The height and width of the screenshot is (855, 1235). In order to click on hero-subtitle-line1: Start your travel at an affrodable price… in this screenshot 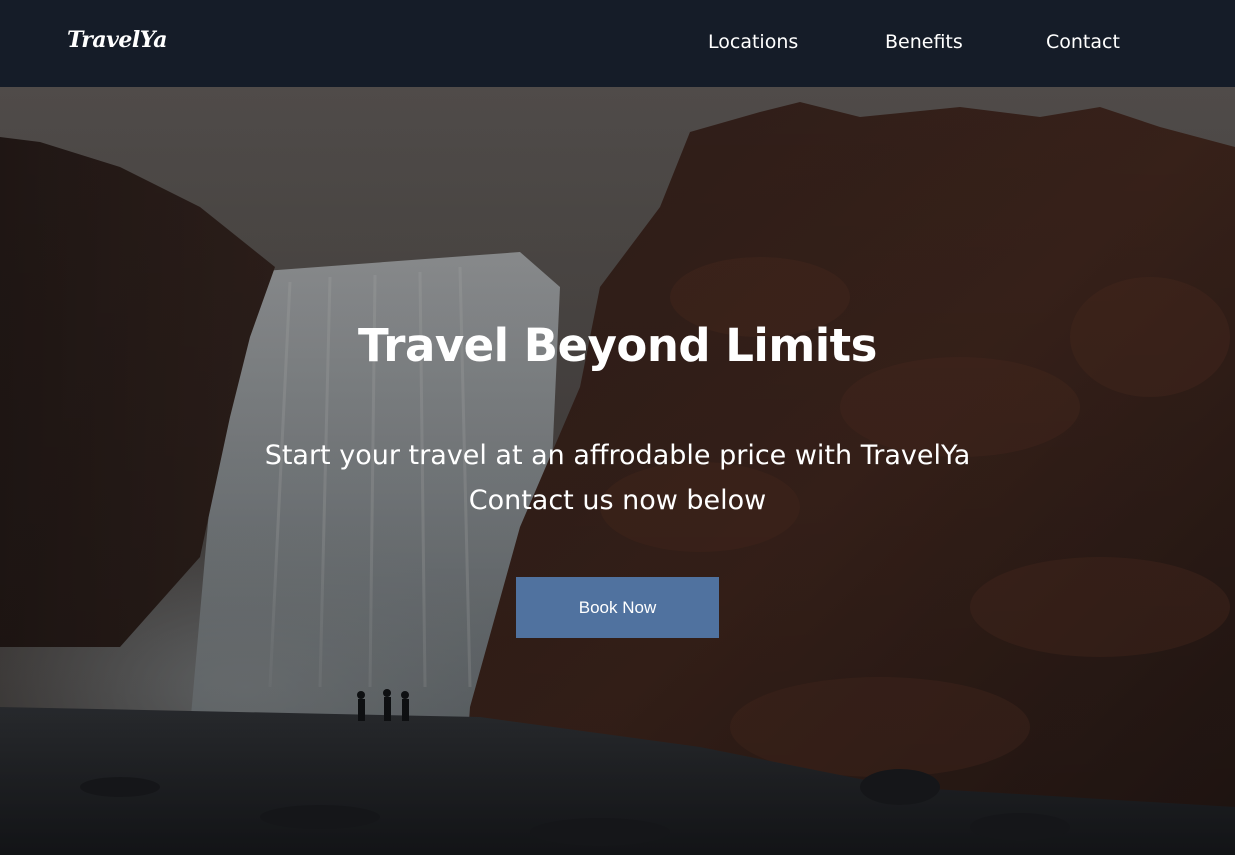, I will do `click(617, 455)`.